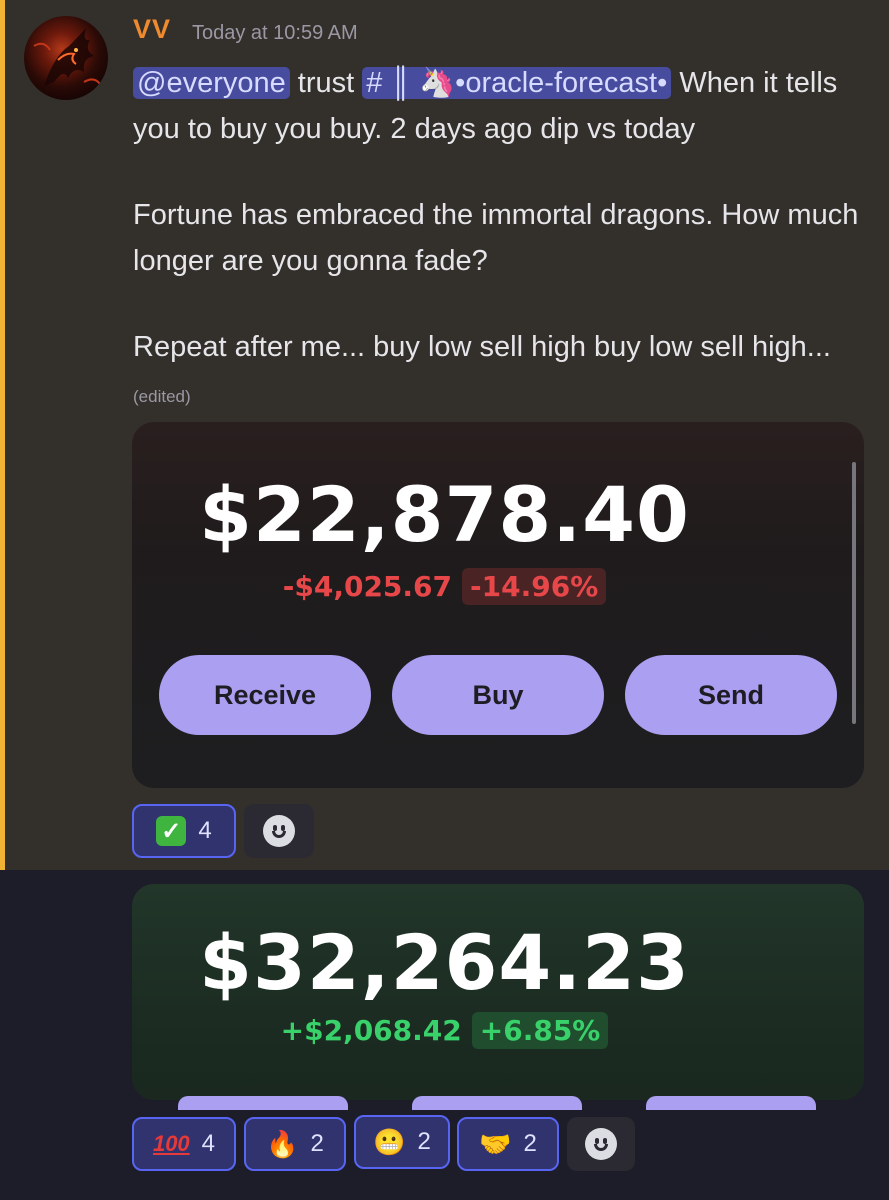 The image size is (889, 1200). Describe the element at coordinates (171, 831) in the screenshot. I see `check-mark-button-icon: ✓` at that location.